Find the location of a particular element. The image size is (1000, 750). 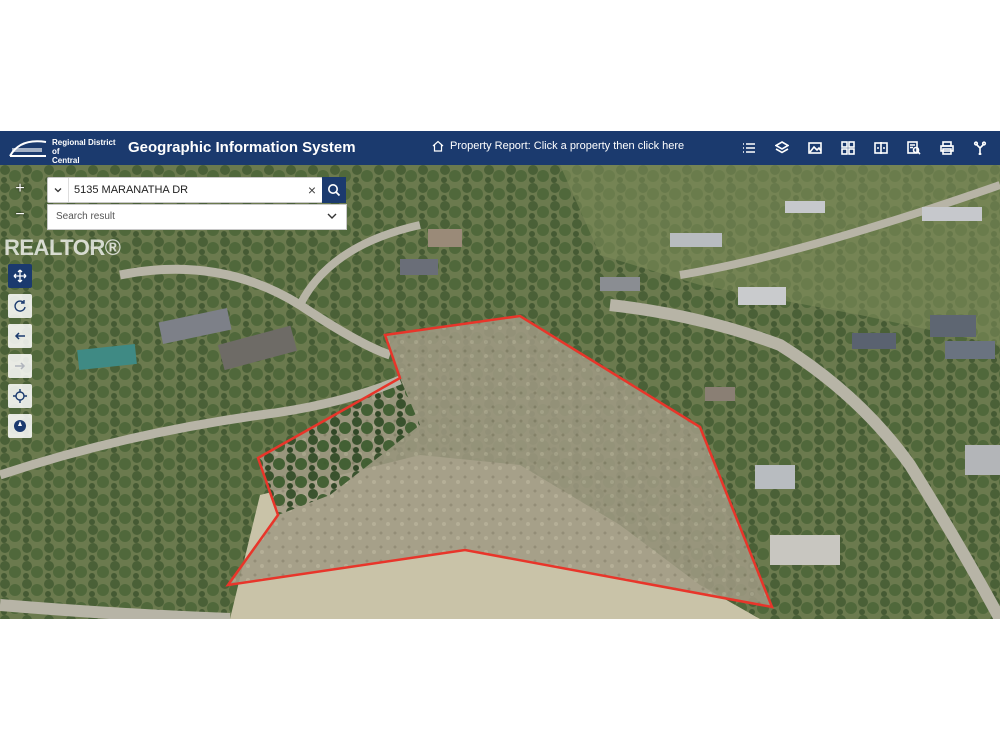

arrow-right-icon is located at coordinates (20, 366).